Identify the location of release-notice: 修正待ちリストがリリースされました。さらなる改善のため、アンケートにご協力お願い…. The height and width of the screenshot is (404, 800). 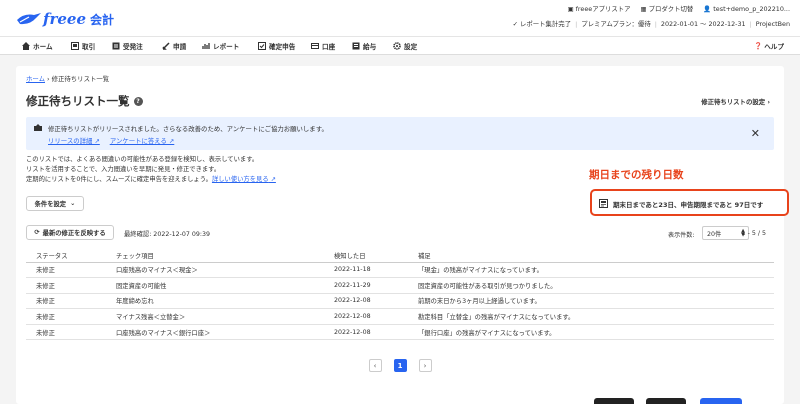
(400, 133).